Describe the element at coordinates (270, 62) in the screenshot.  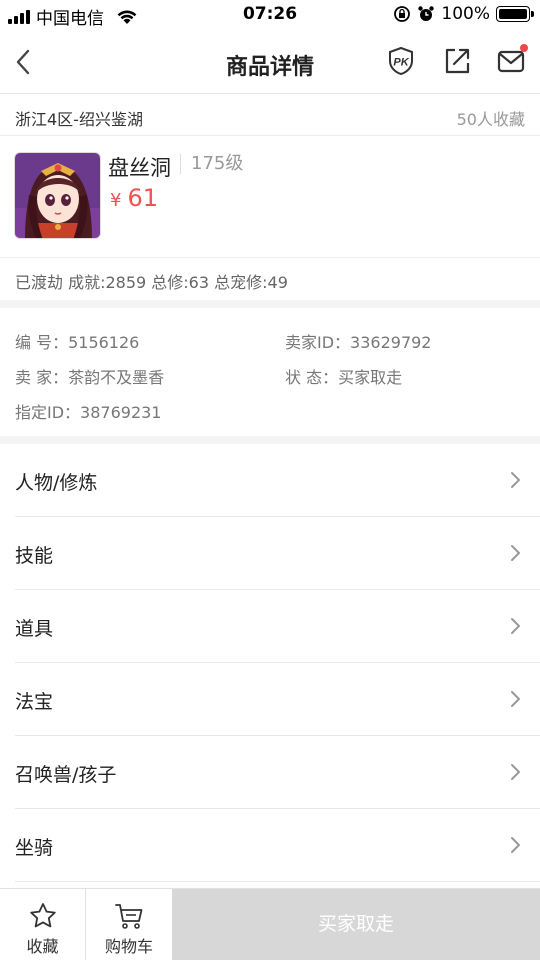
I see `nav-bar: 商品详情 PK` at that location.